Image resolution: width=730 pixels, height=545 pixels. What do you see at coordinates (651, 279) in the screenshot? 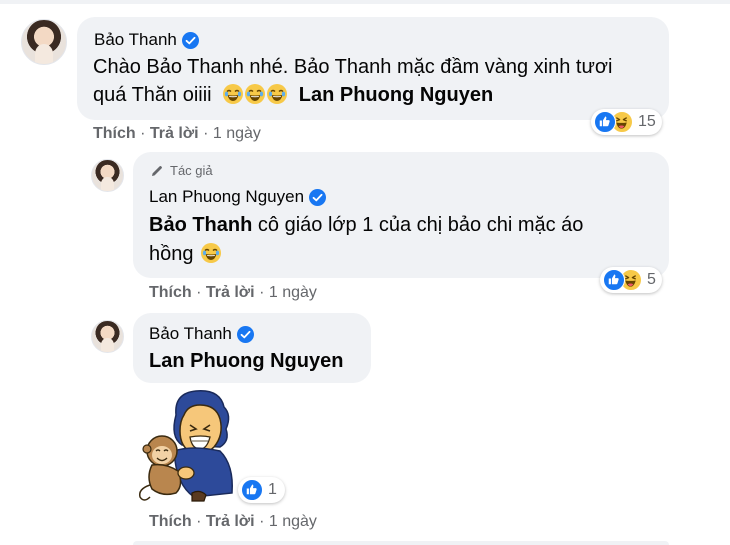
I see `reaction-count: 5` at bounding box center [651, 279].